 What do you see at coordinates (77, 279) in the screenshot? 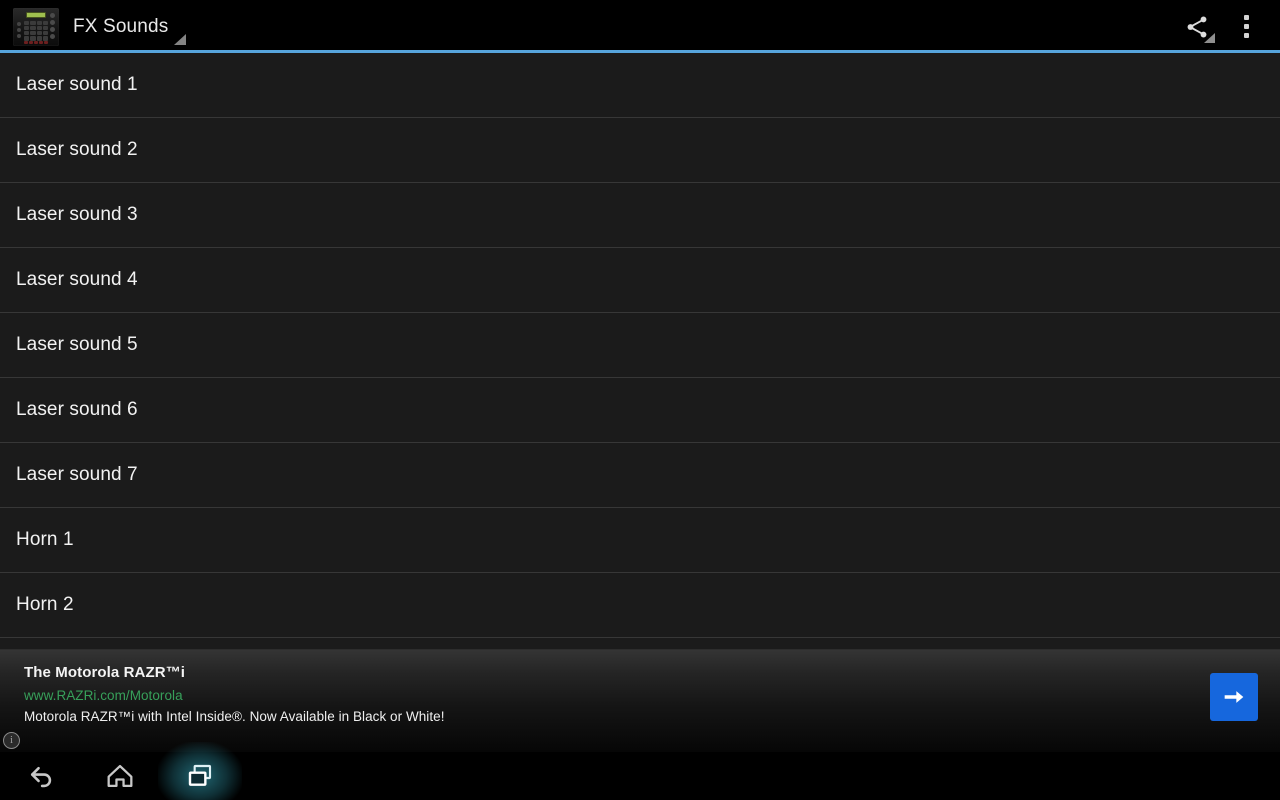
I see `list-item-label: Laser sound 4` at bounding box center [77, 279].